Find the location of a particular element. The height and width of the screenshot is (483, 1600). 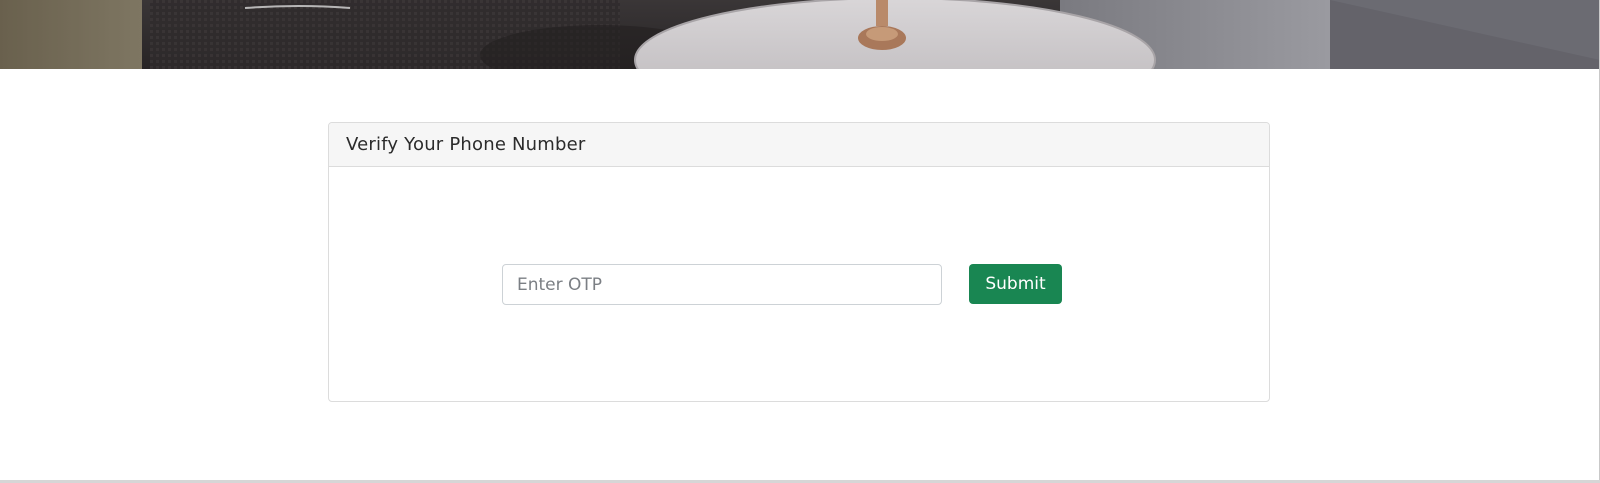

hero-photo is located at coordinates (800, 34).